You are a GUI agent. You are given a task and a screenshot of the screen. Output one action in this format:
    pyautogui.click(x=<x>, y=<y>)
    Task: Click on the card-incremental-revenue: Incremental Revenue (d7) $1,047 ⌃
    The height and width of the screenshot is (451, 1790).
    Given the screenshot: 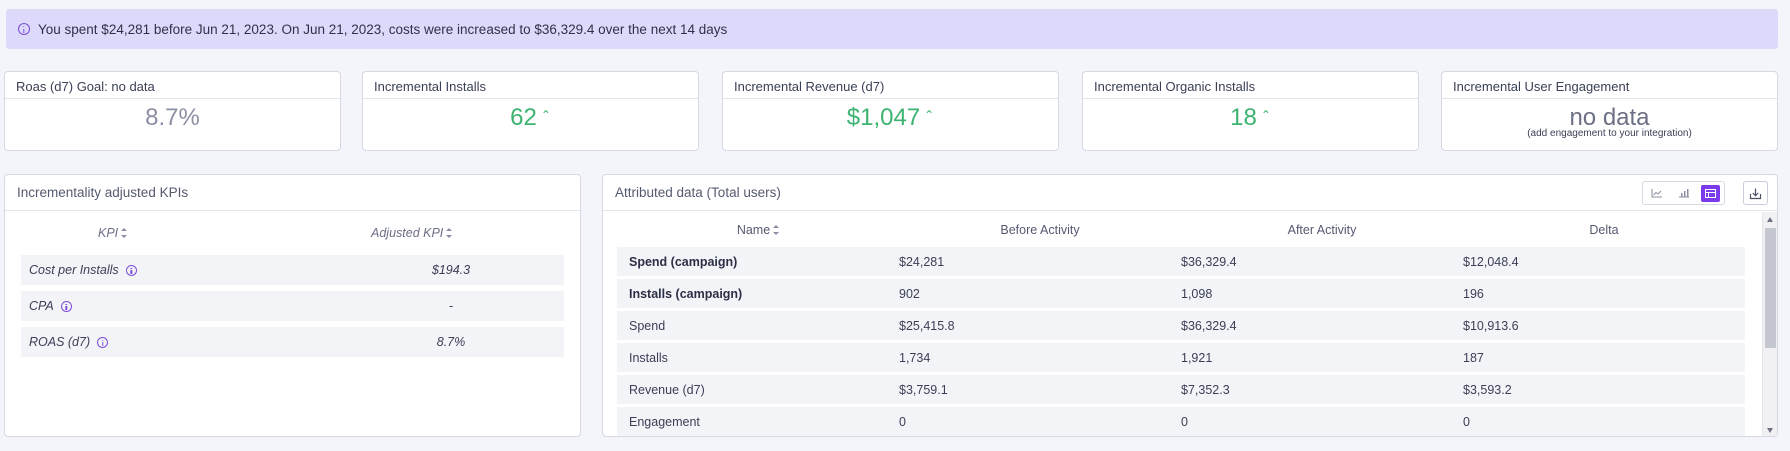 What is the action you would take?
    pyautogui.click(x=890, y=111)
    